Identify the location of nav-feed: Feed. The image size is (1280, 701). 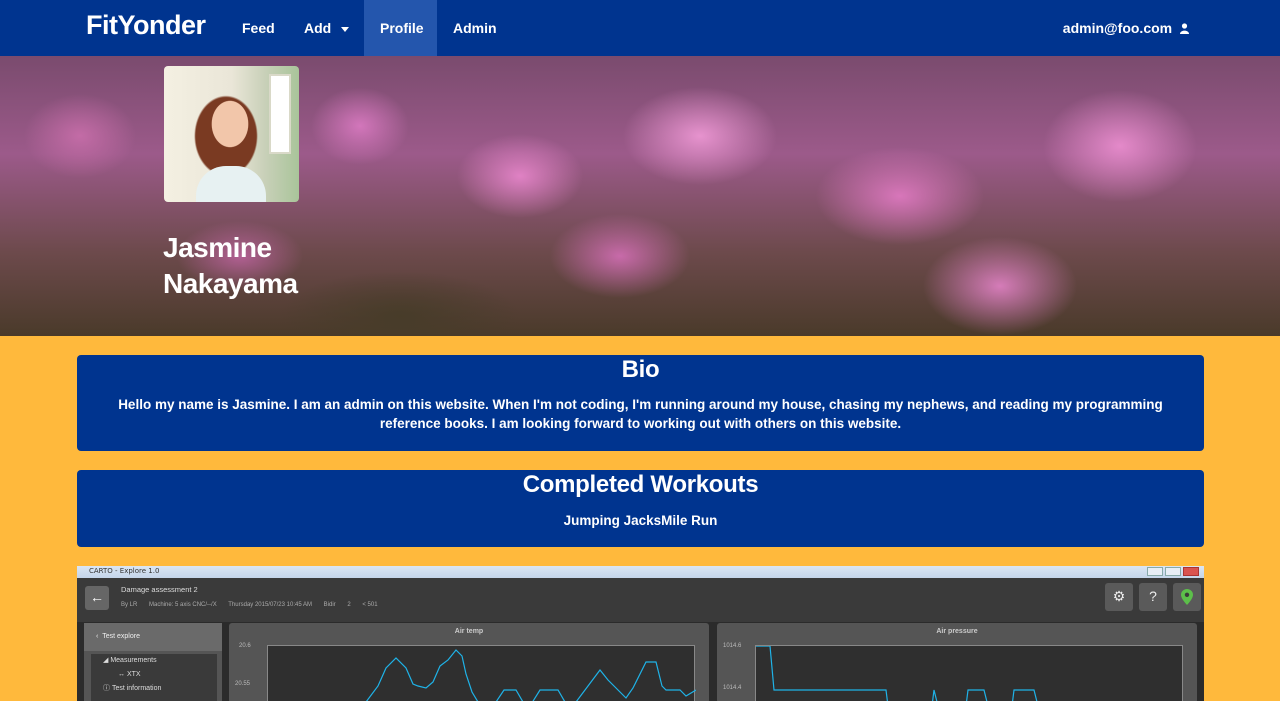
(258, 28).